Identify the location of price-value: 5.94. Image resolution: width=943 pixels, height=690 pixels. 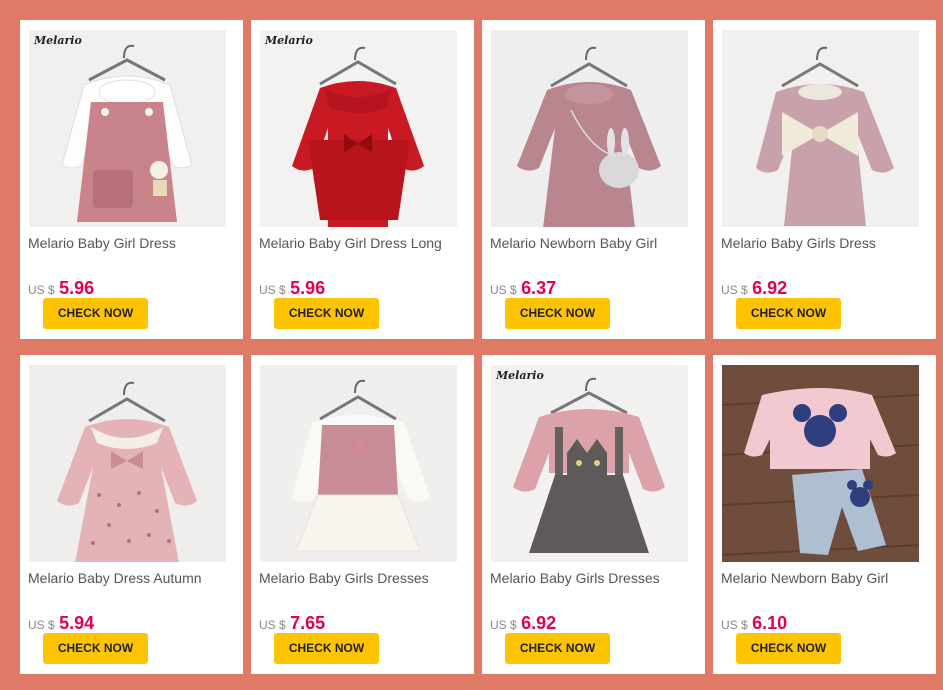
(77, 623).